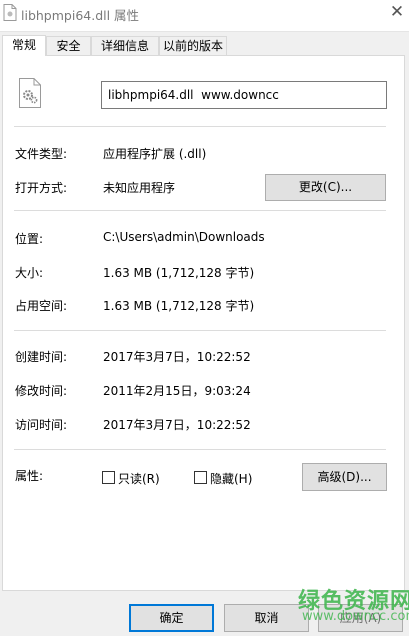  I want to click on tab-general: 常规, so click(24, 45).